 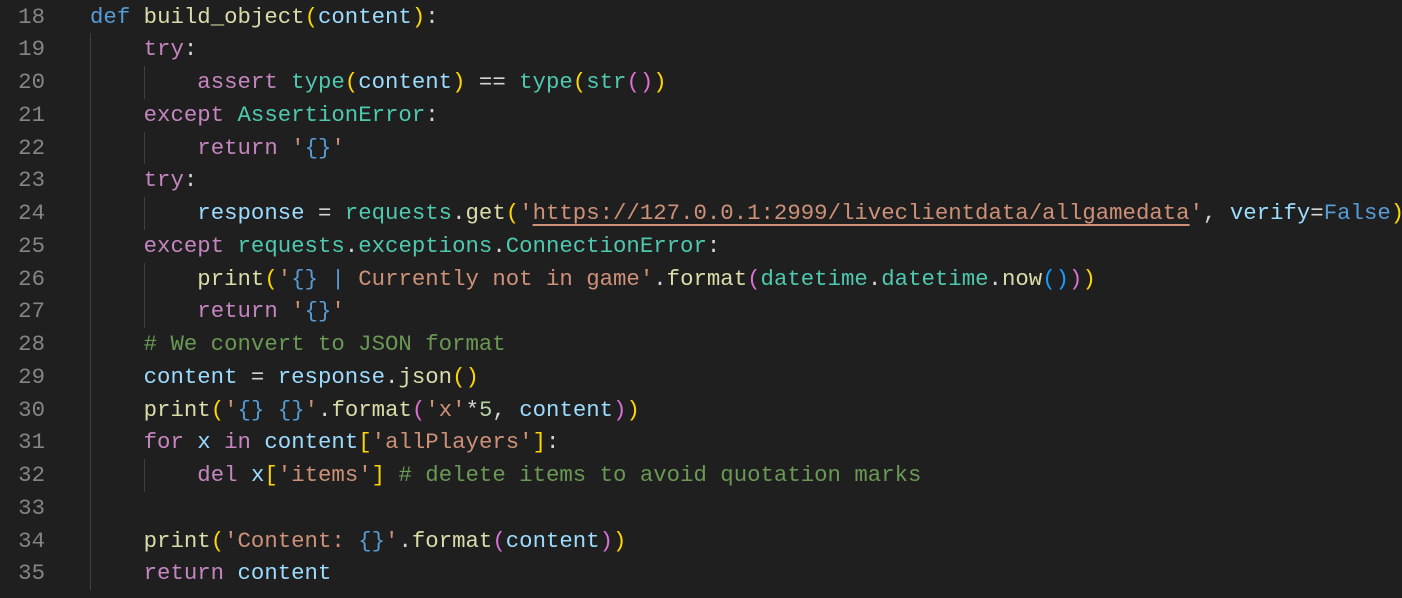 What do you see at coordinates (606, 245) in the screenshot?
I see `code-token: ConnectionError` at bounding box center [606, 245].